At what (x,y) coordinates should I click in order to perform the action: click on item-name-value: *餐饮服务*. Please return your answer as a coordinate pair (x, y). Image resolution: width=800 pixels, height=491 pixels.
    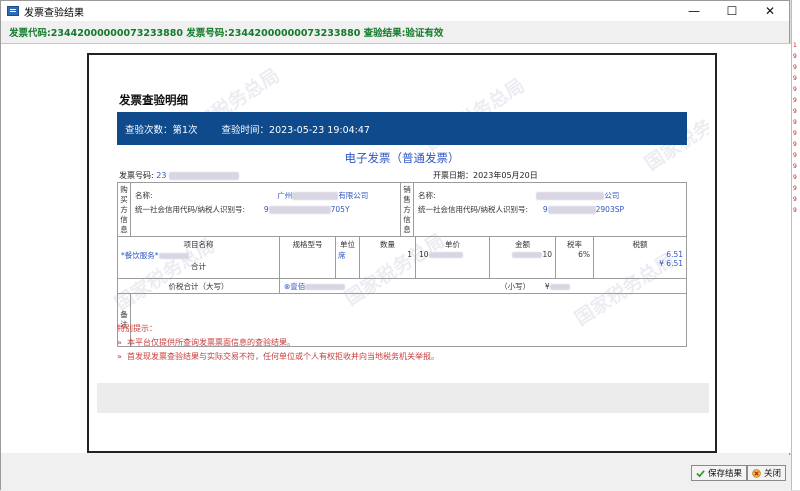
    Looking at the image, I should click on (140, 255).